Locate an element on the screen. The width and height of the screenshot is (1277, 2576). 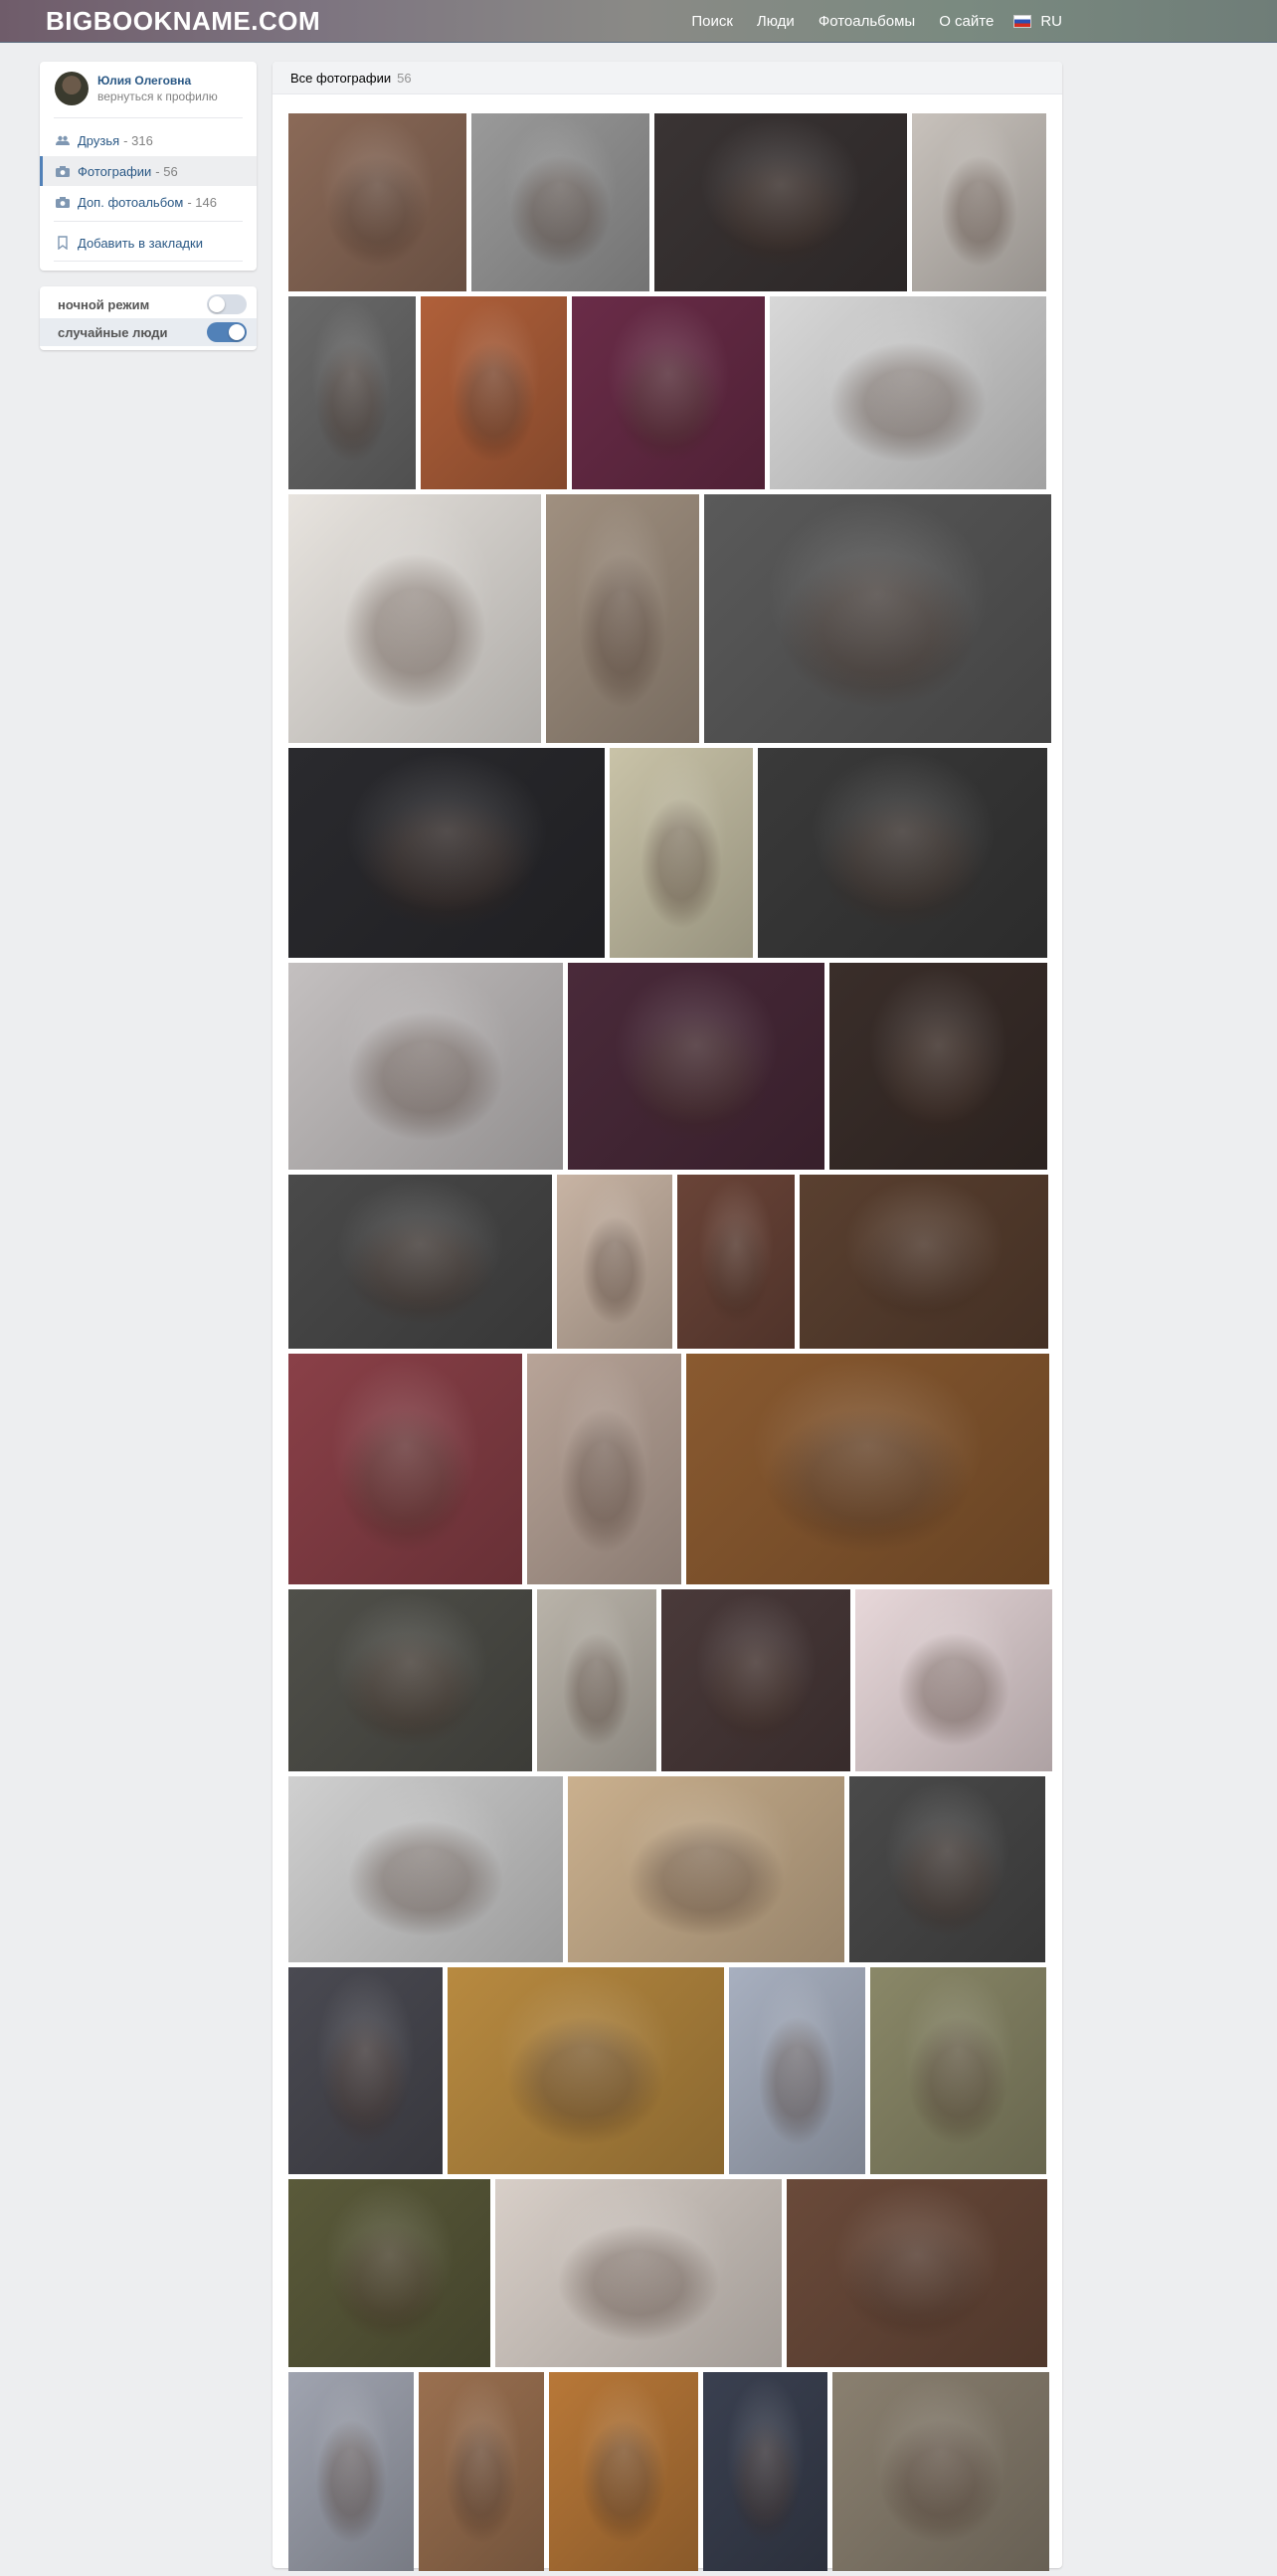
language-label: RU is located at coordinates (1051, 21).